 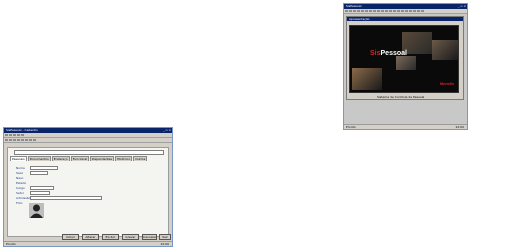 I want to click on id-field, so click(x=89, y=152).